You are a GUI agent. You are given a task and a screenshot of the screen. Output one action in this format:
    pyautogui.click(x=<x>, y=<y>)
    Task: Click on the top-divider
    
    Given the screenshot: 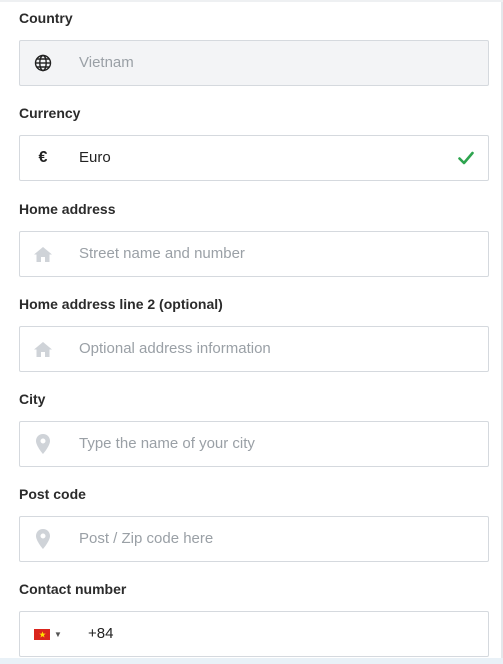 What is the action you would take?
    pyautogui.click(x=251, y=1)
    